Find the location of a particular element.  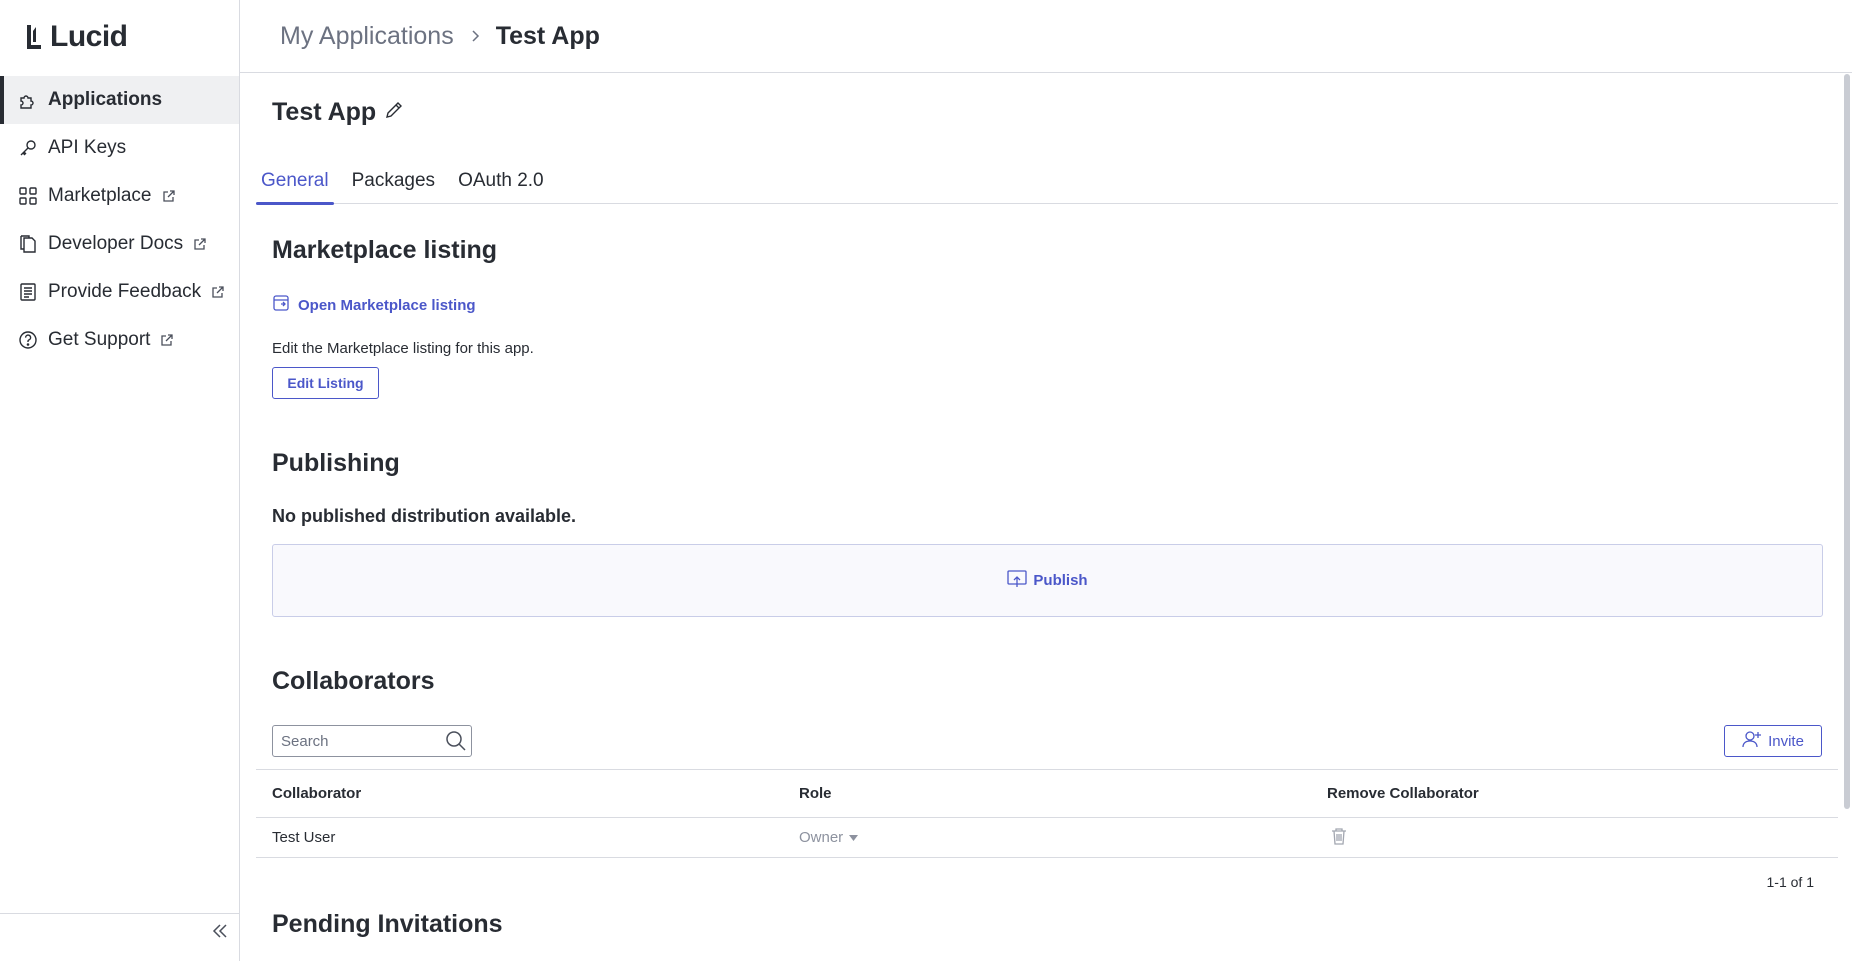

search-icon is located at coordinates (456, 741).